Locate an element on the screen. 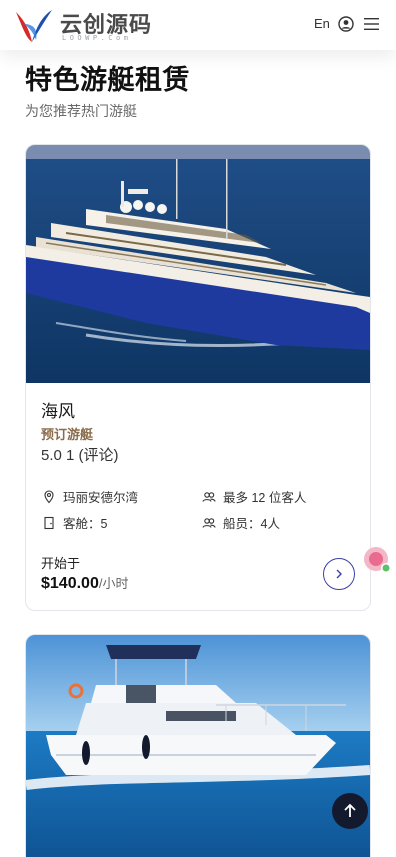  price-unit: /小时 is located at coordinates (113, 583).